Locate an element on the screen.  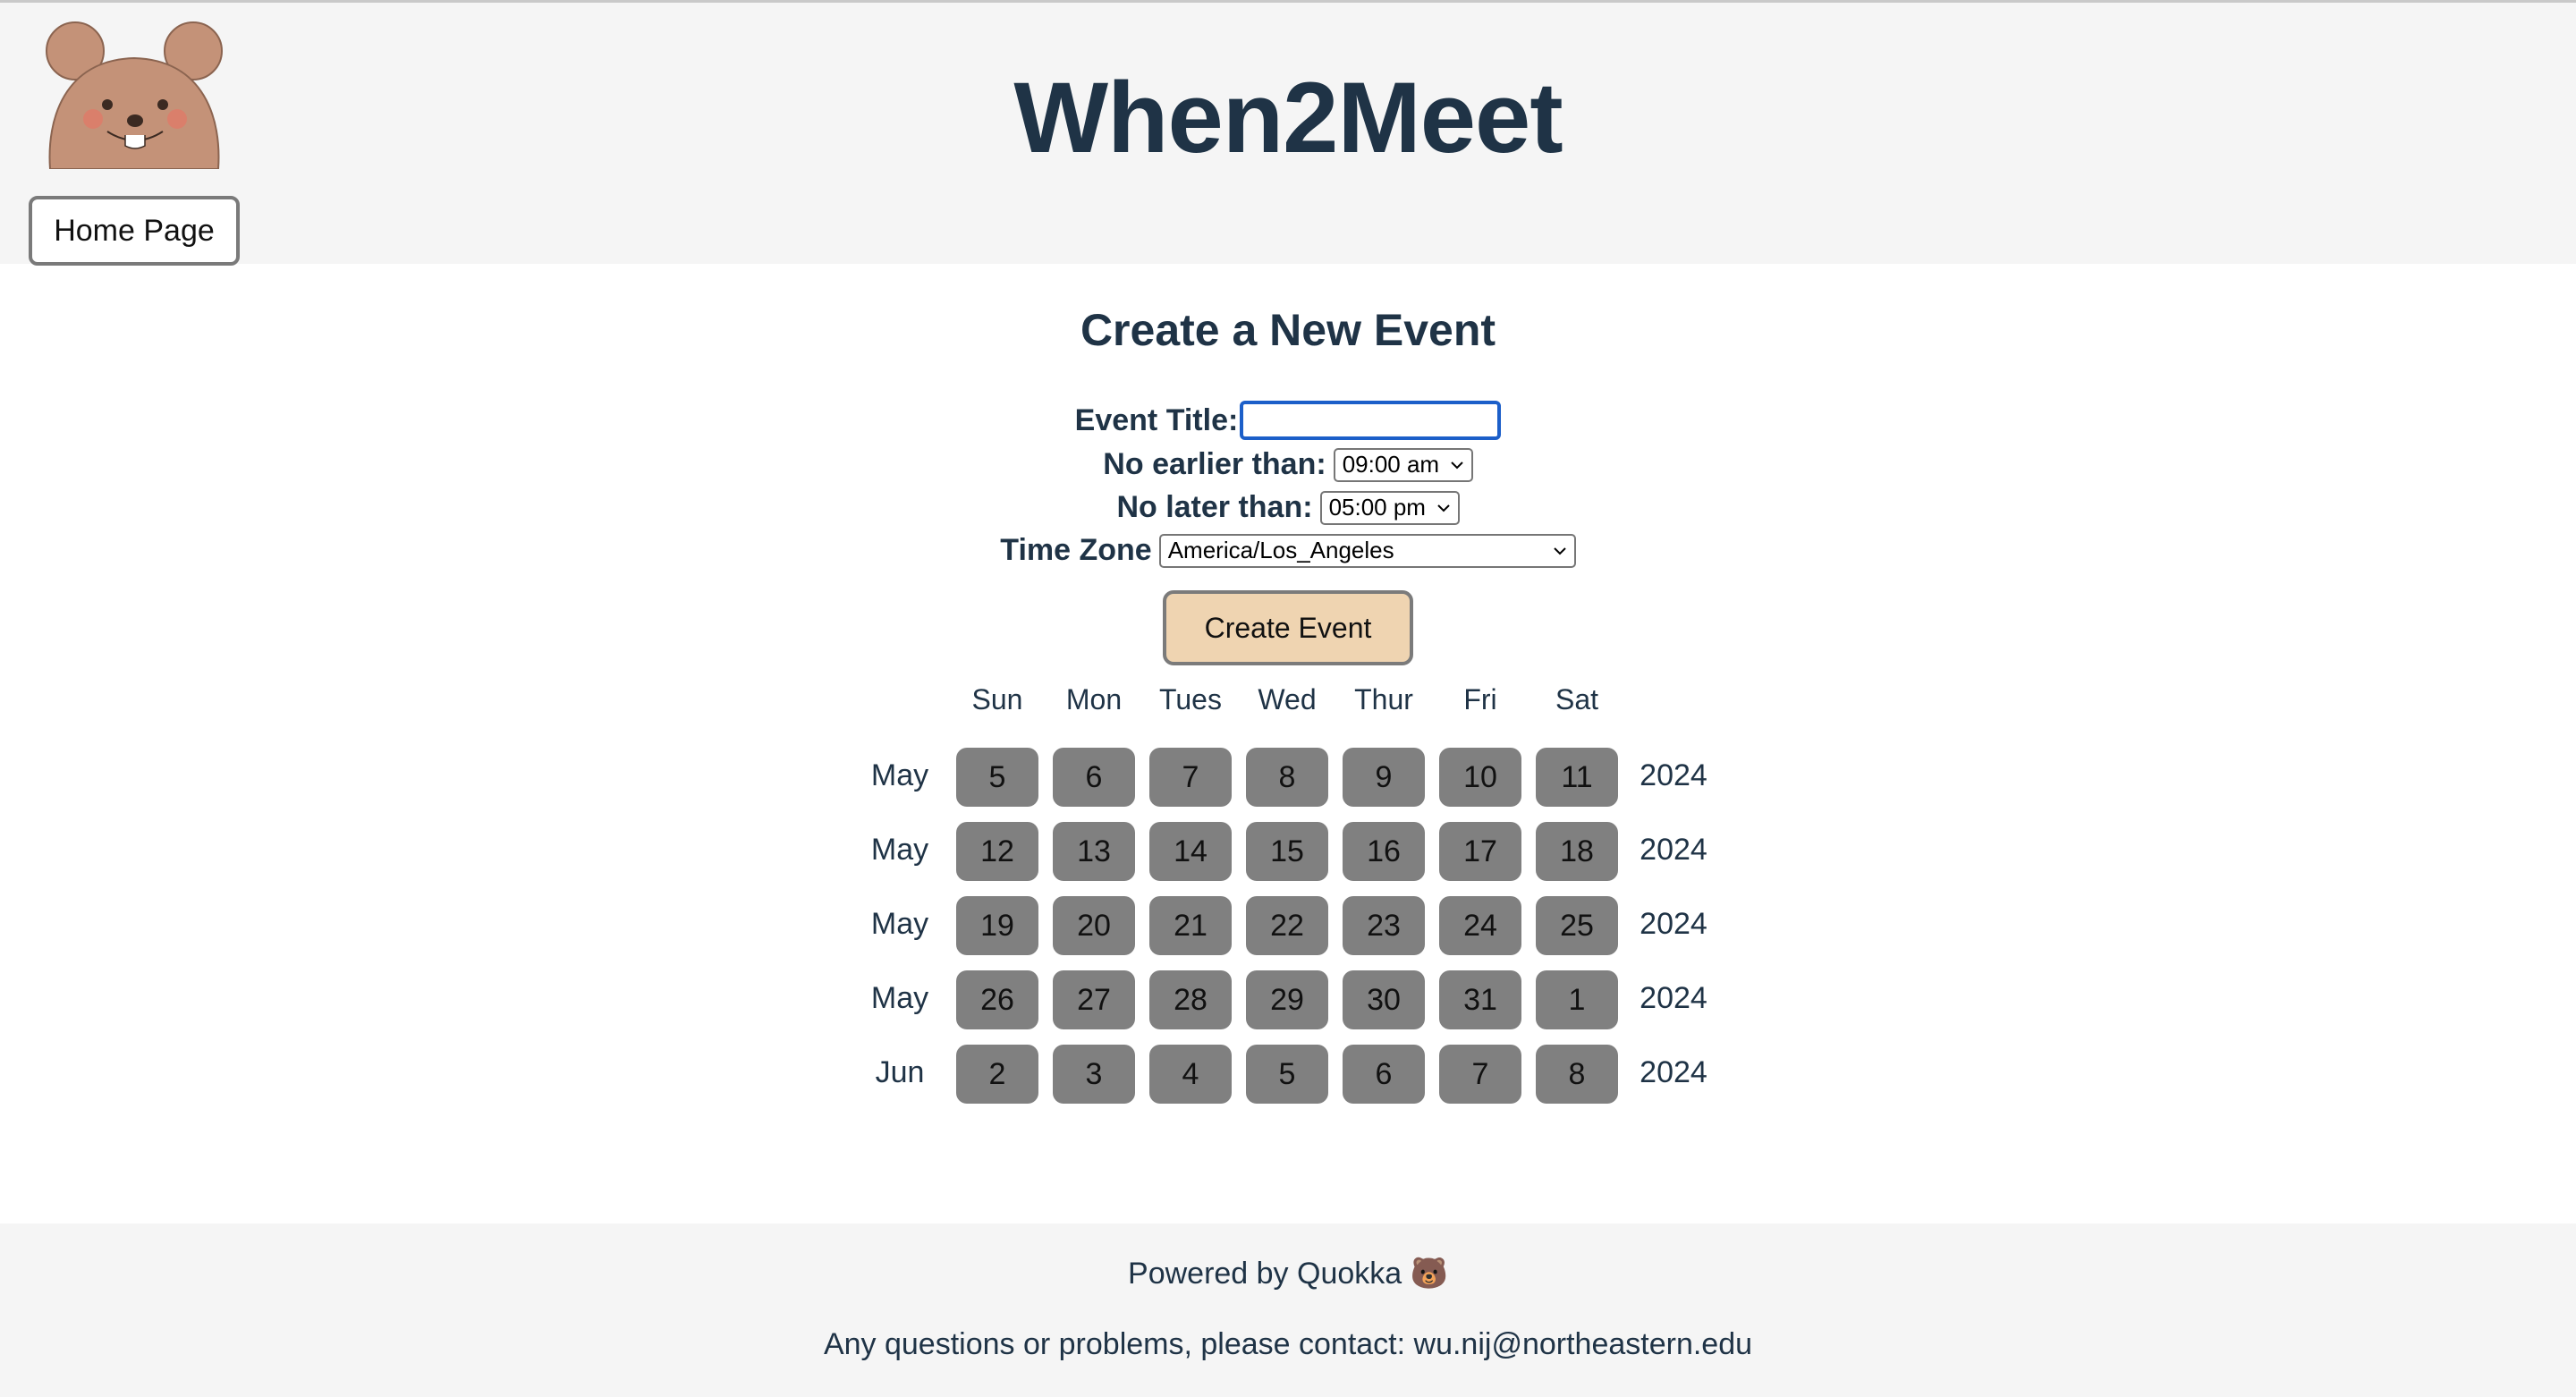
calendar-day-button: 31 is located at coordinates (1480, 1000).